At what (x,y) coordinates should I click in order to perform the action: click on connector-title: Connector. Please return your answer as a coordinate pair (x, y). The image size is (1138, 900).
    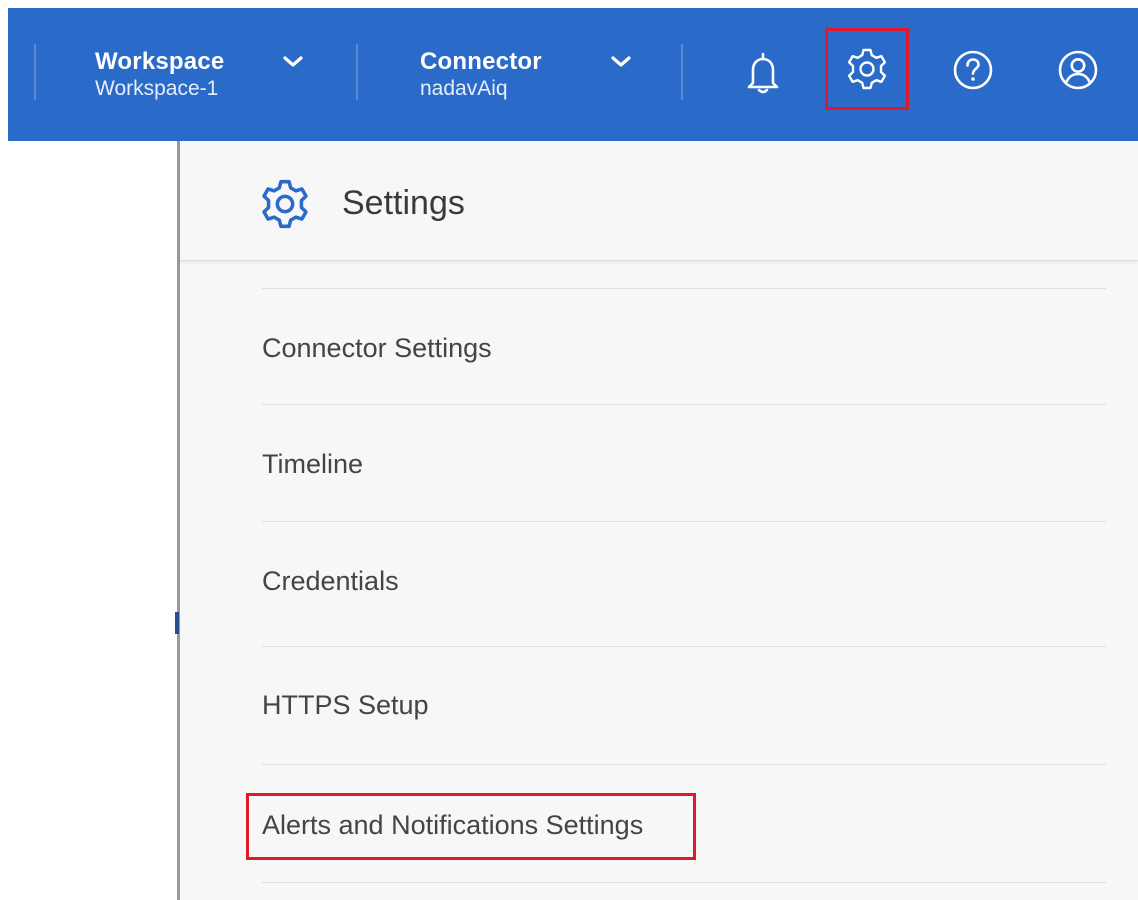
    Looking at the image, I should click on (481, 61).